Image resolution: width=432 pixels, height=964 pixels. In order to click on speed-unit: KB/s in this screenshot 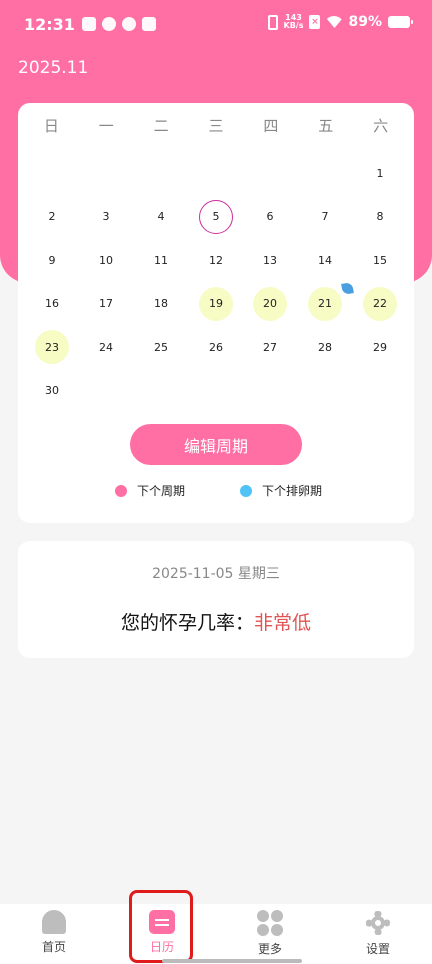, I will do `click(293, 25)`.